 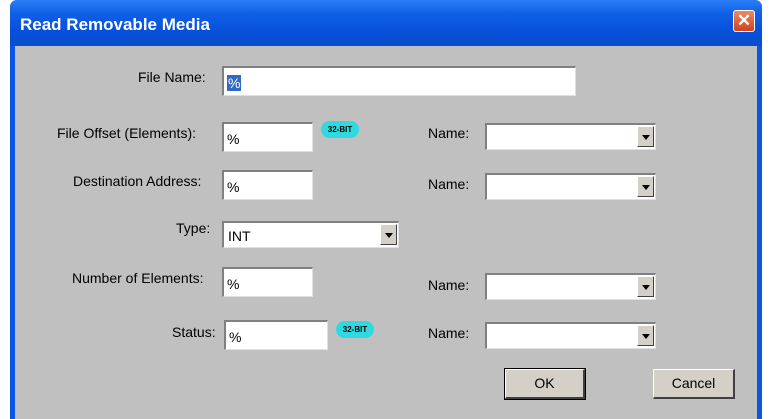 I want to click on status-value: %, so click(x=235, y=337).